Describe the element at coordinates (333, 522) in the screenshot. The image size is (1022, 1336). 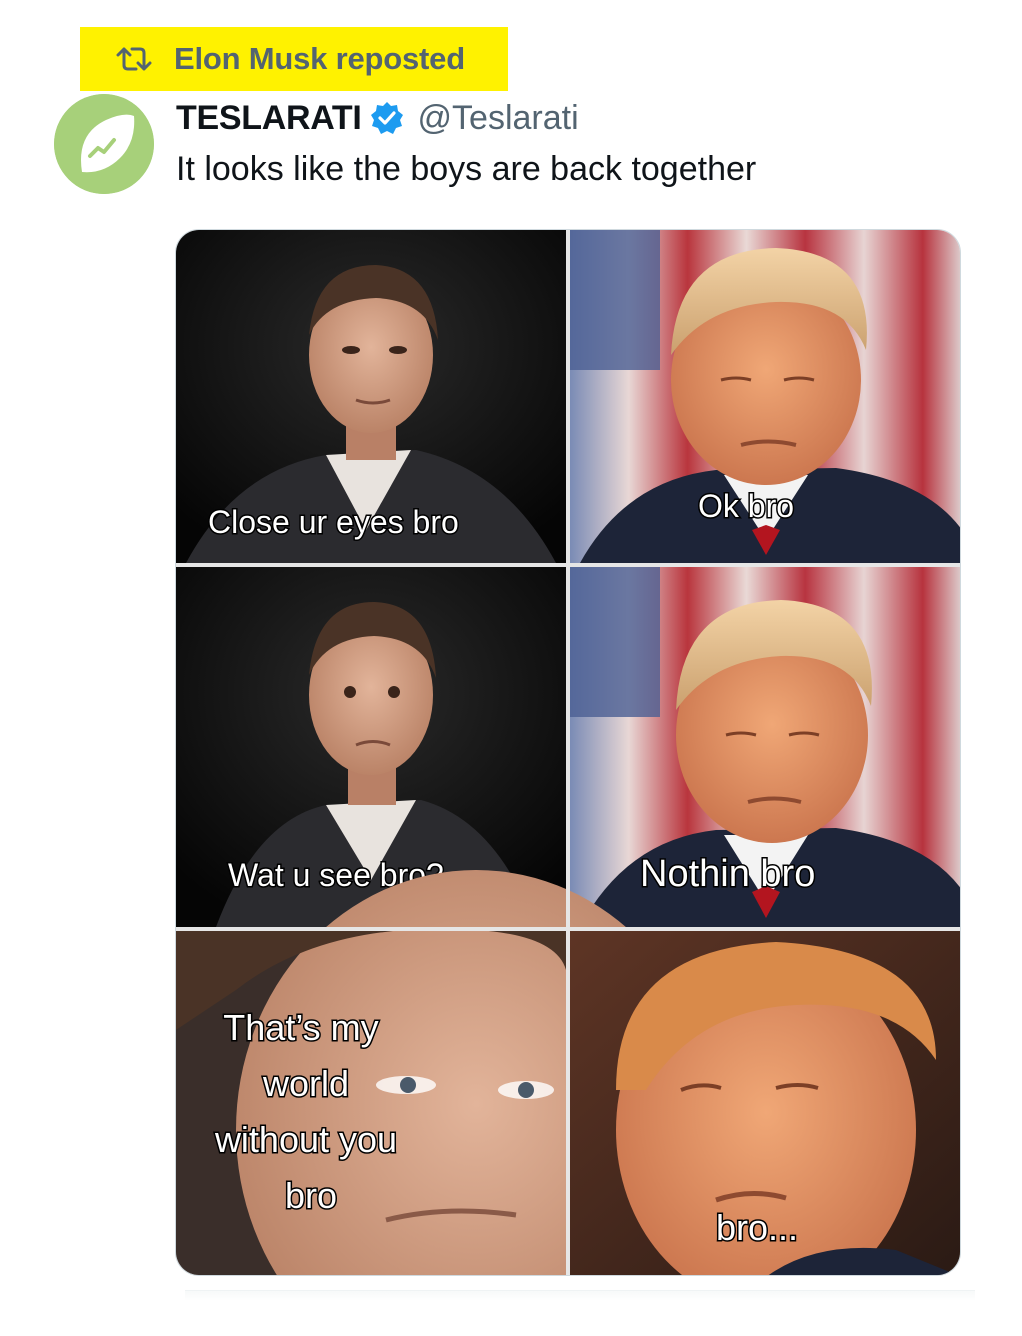
I see `panel-1-caption: Close ur eyes bro` at that location.